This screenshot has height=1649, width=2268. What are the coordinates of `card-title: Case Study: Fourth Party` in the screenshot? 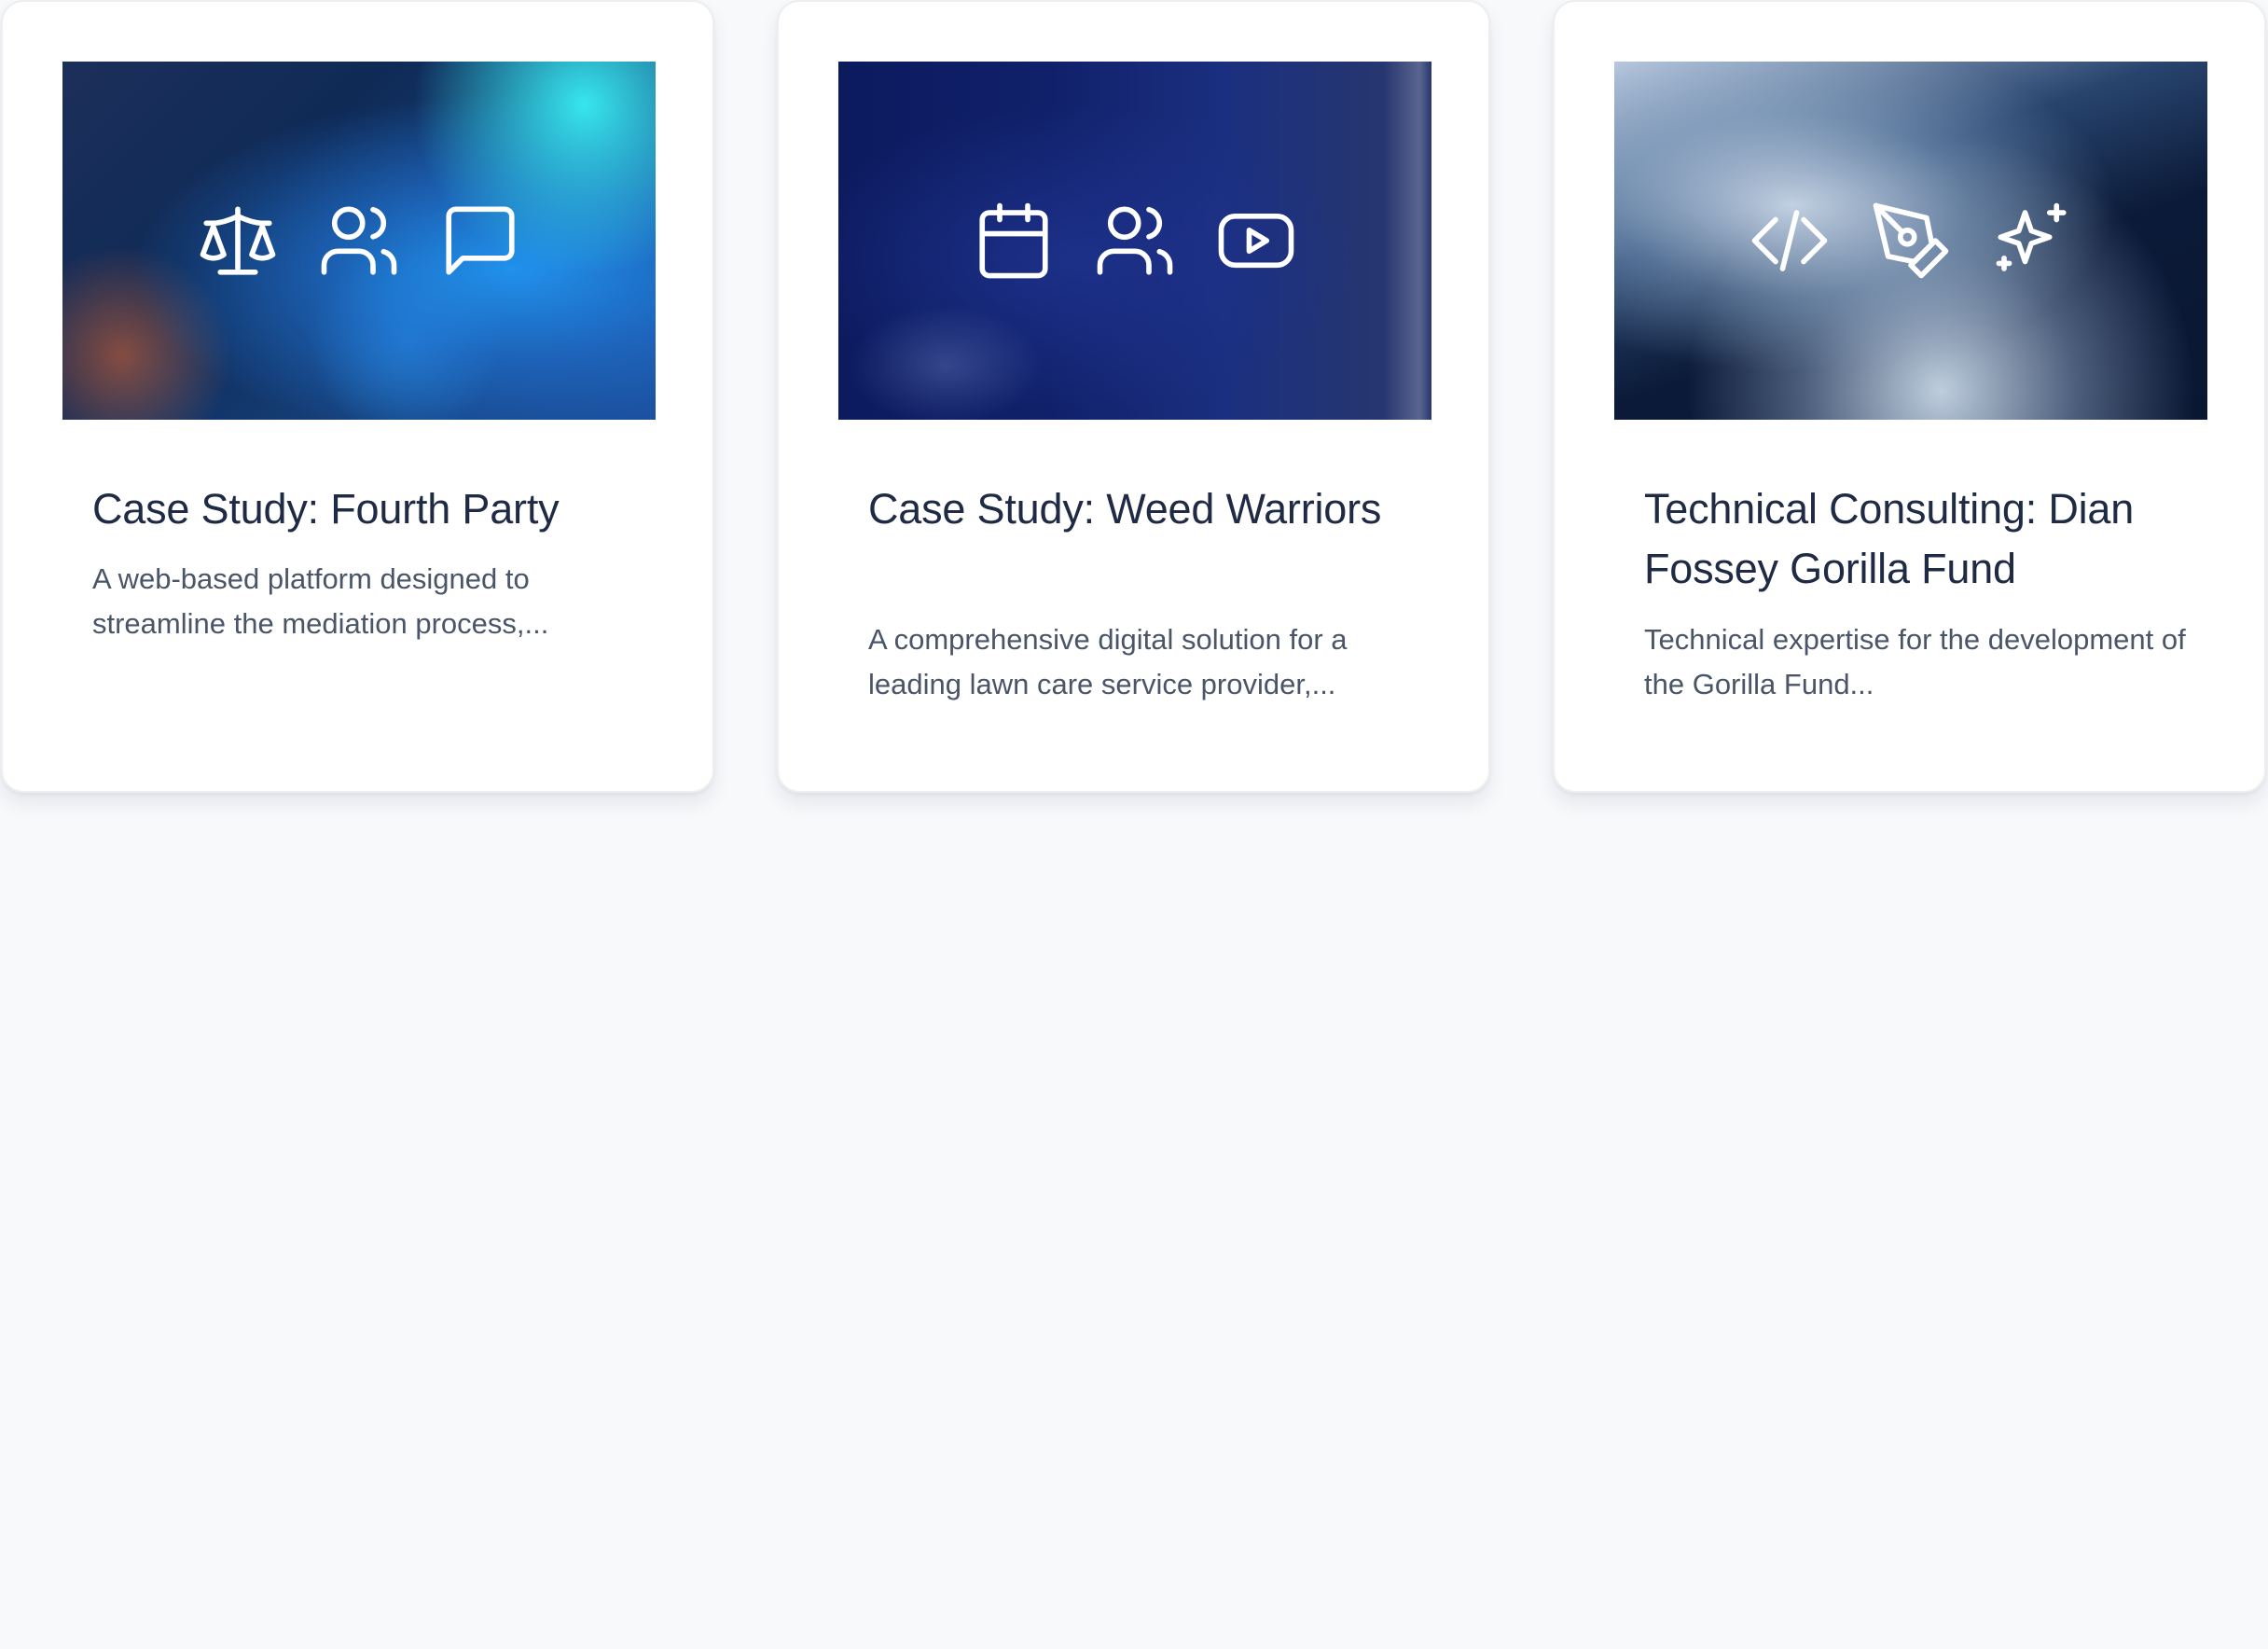 It's located at (372, 509).